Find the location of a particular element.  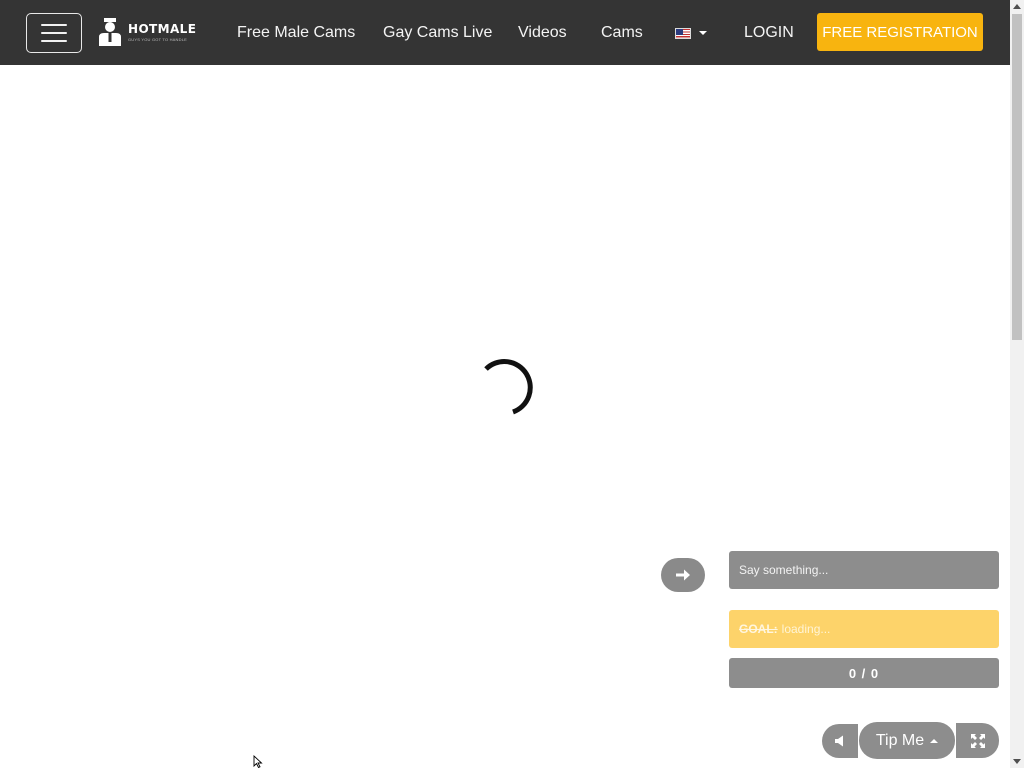

volume-icon is located at coordinates (839, 741).